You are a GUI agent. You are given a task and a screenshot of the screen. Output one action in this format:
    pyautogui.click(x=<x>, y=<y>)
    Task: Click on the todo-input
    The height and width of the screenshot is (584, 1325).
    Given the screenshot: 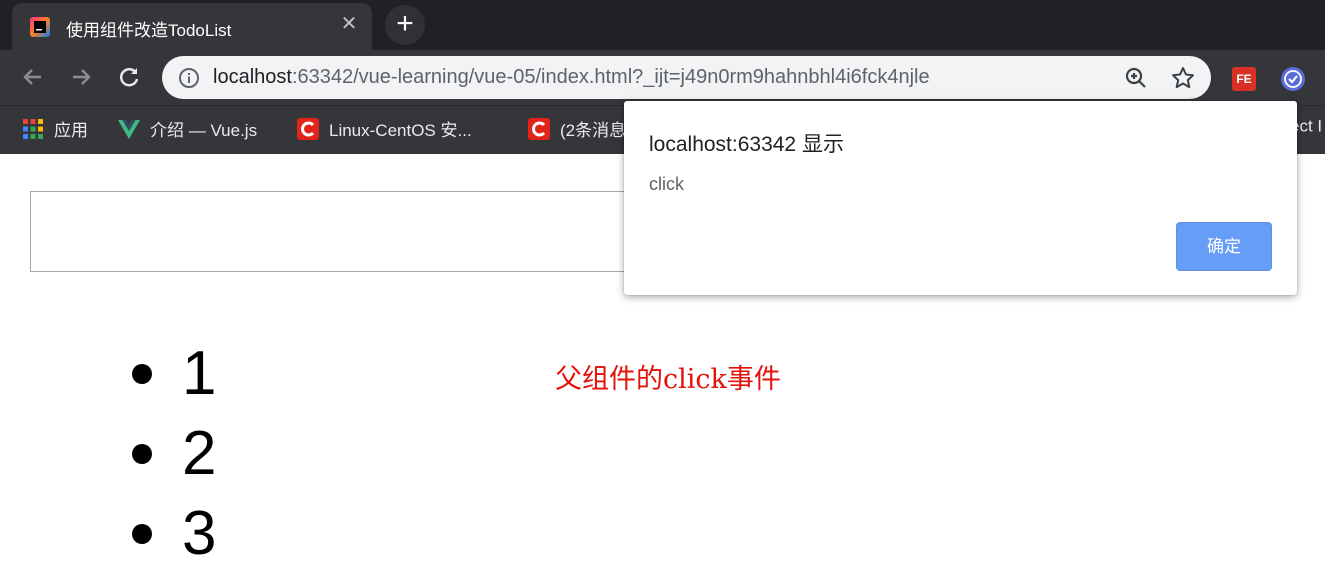 What is the action you would take?
    pyautogui.click(x=370, y=231)
    